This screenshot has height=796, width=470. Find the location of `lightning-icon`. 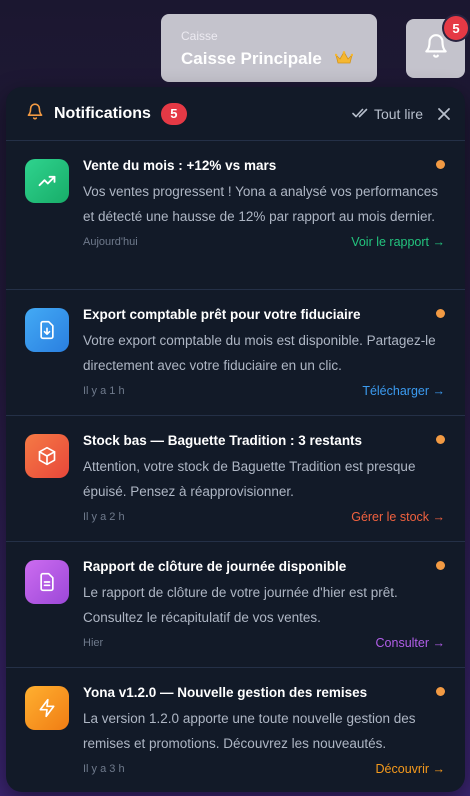

lightning-icon is located at coordinates (47, 708).